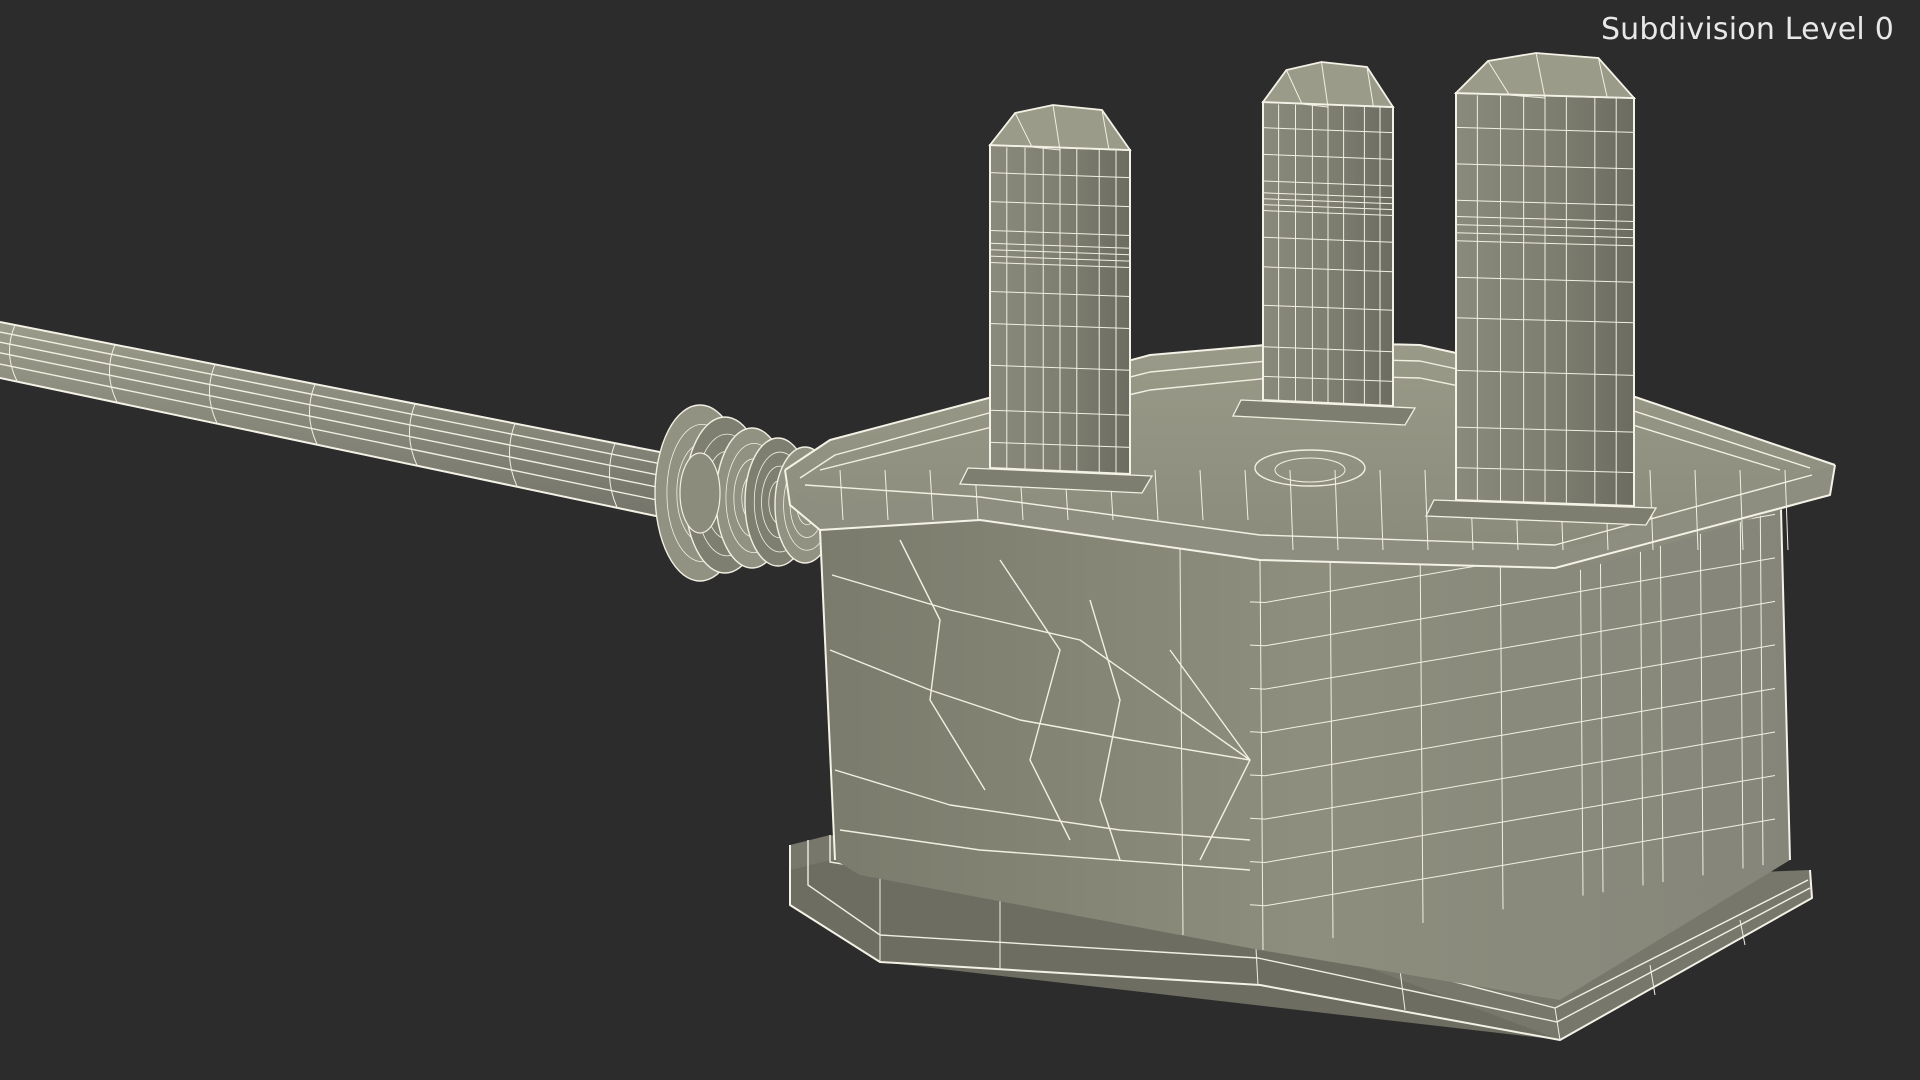  What do you see at coordinates (1747, 29) in the screenshot?
I see `subdivision-level-label: Subdivision Level 0` at bounding box center [1747, 29].